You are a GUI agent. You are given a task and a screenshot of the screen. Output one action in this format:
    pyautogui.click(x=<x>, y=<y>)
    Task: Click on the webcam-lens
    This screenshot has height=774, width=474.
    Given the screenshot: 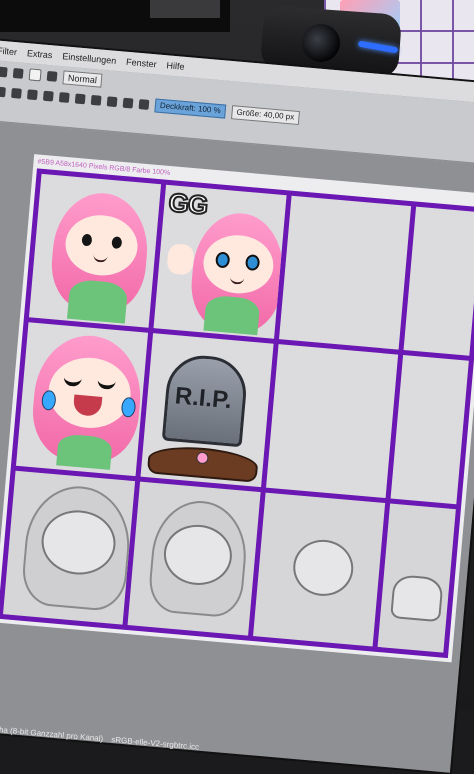 What is the action you would take?
    pyautogui.click(x=321, y=43)
    